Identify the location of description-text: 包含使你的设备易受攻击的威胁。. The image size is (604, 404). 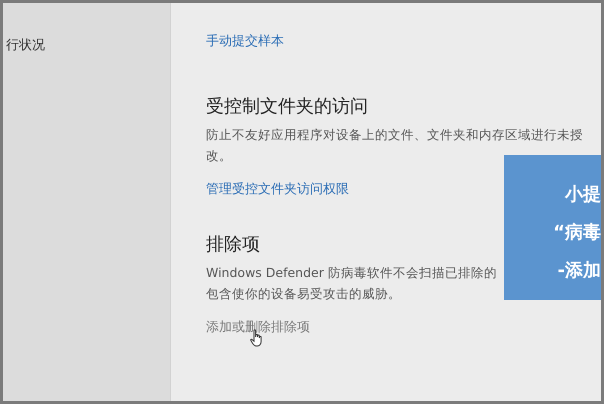
(303, 294).